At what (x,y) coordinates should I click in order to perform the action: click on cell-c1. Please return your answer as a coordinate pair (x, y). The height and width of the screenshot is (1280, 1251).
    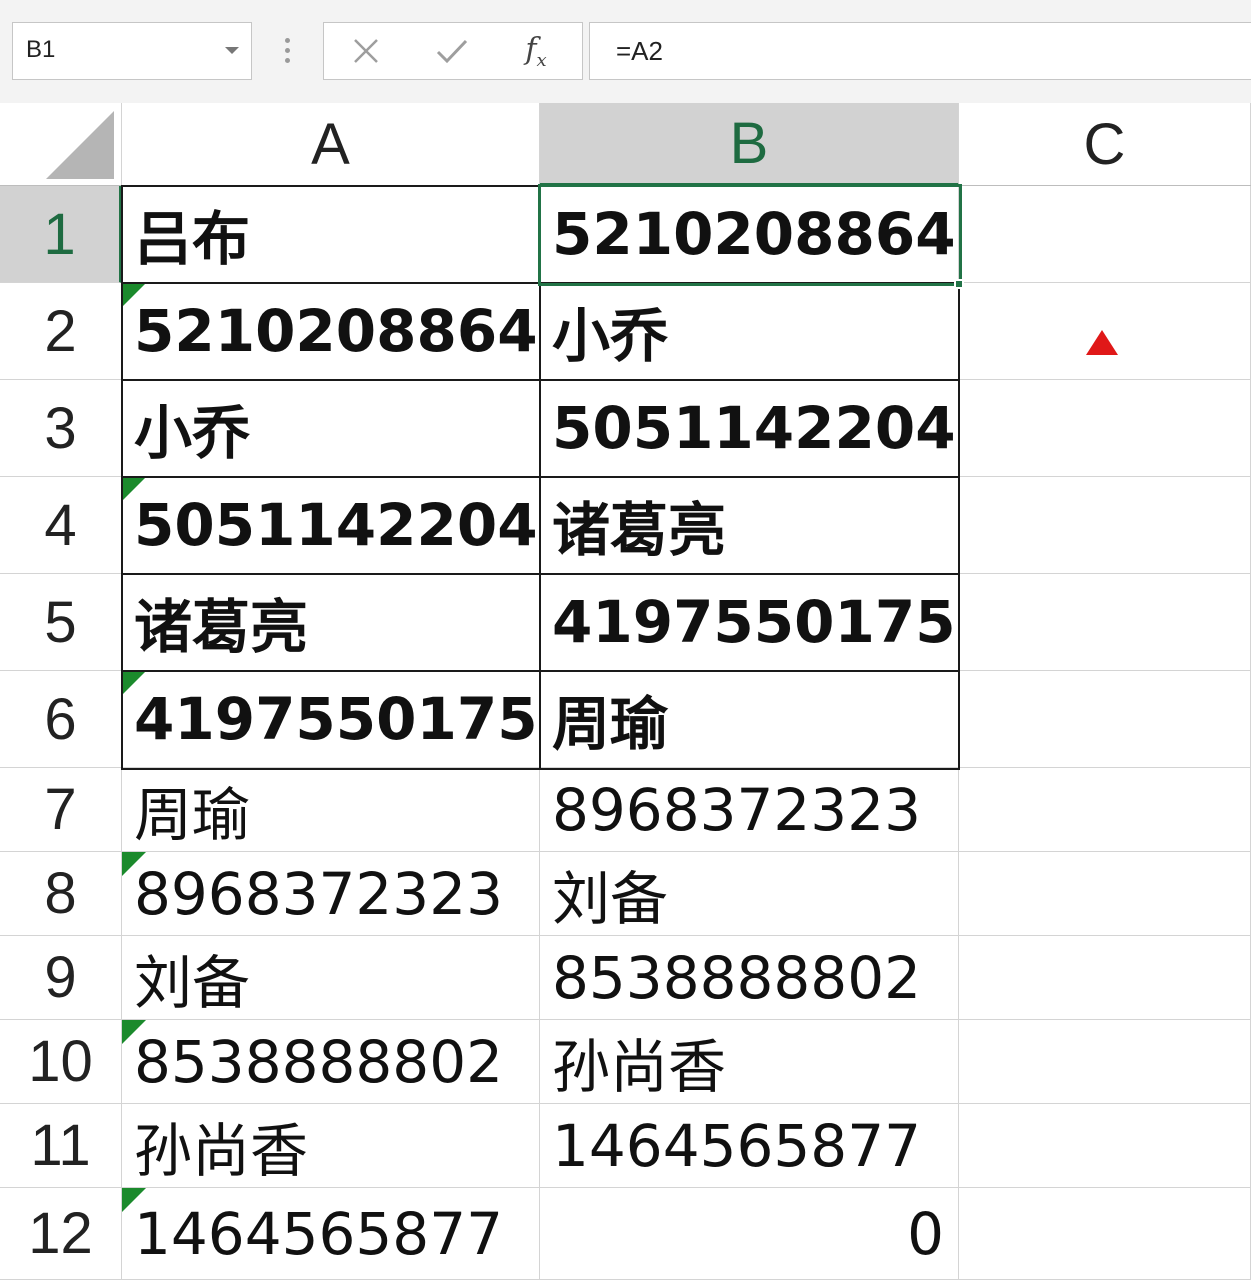
    Looking at the image, I should click on (1105, 234).